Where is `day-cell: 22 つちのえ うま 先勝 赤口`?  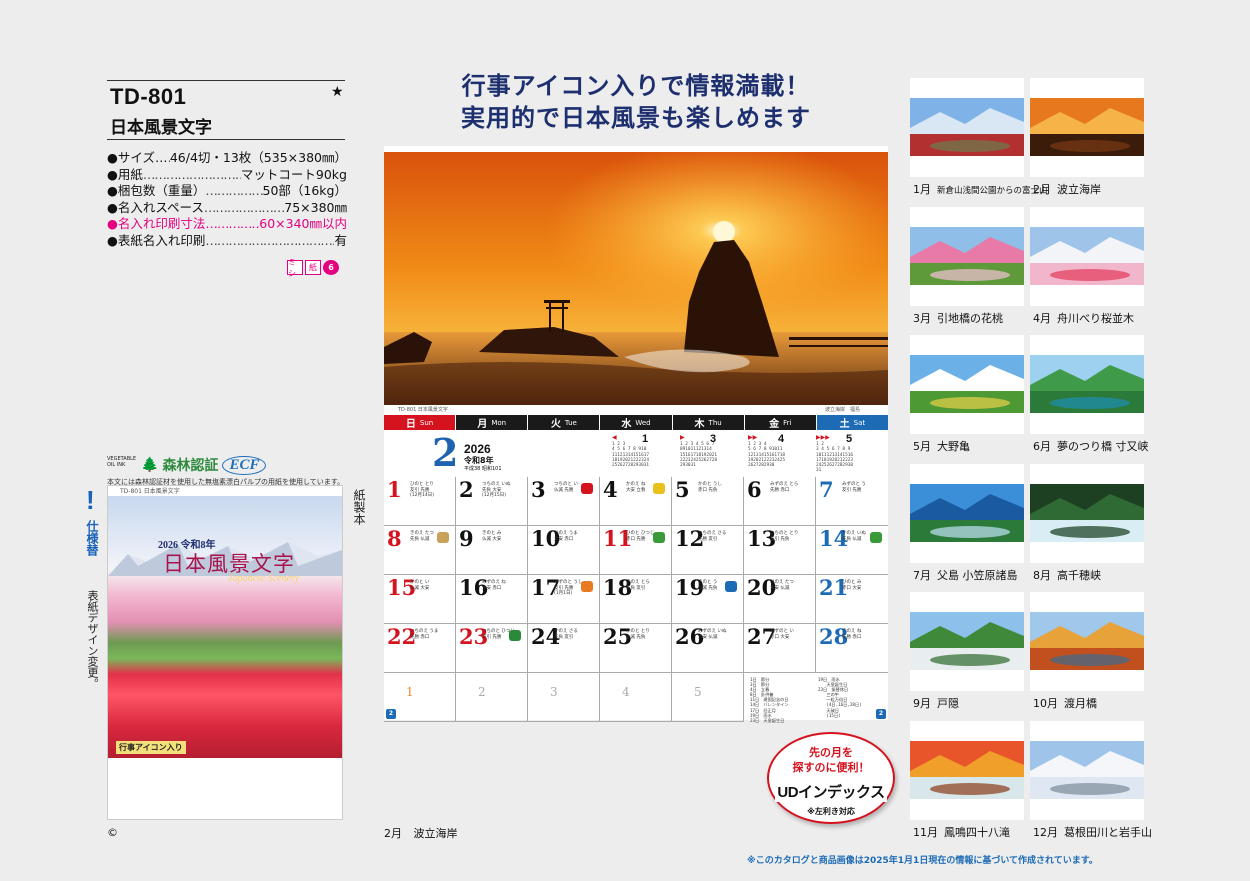
day-cell: 22 つちのえ うま 先勝 赤口 is located at coordinates (420, 648).